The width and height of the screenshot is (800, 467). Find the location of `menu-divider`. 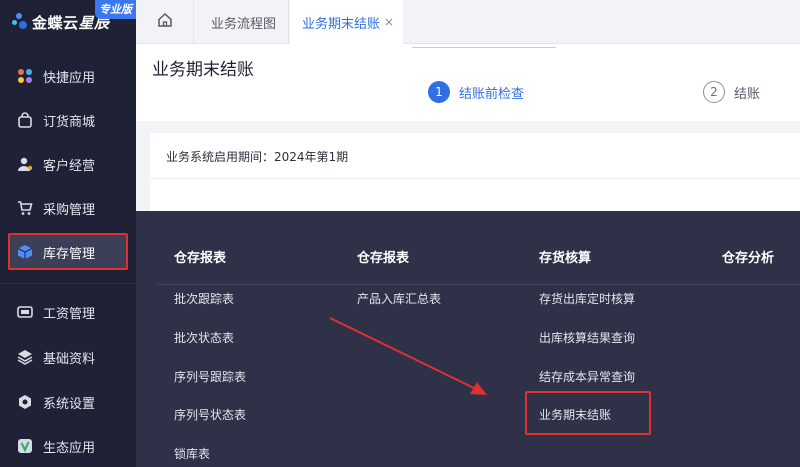

menu-divider is located at coordinates (68, 283).